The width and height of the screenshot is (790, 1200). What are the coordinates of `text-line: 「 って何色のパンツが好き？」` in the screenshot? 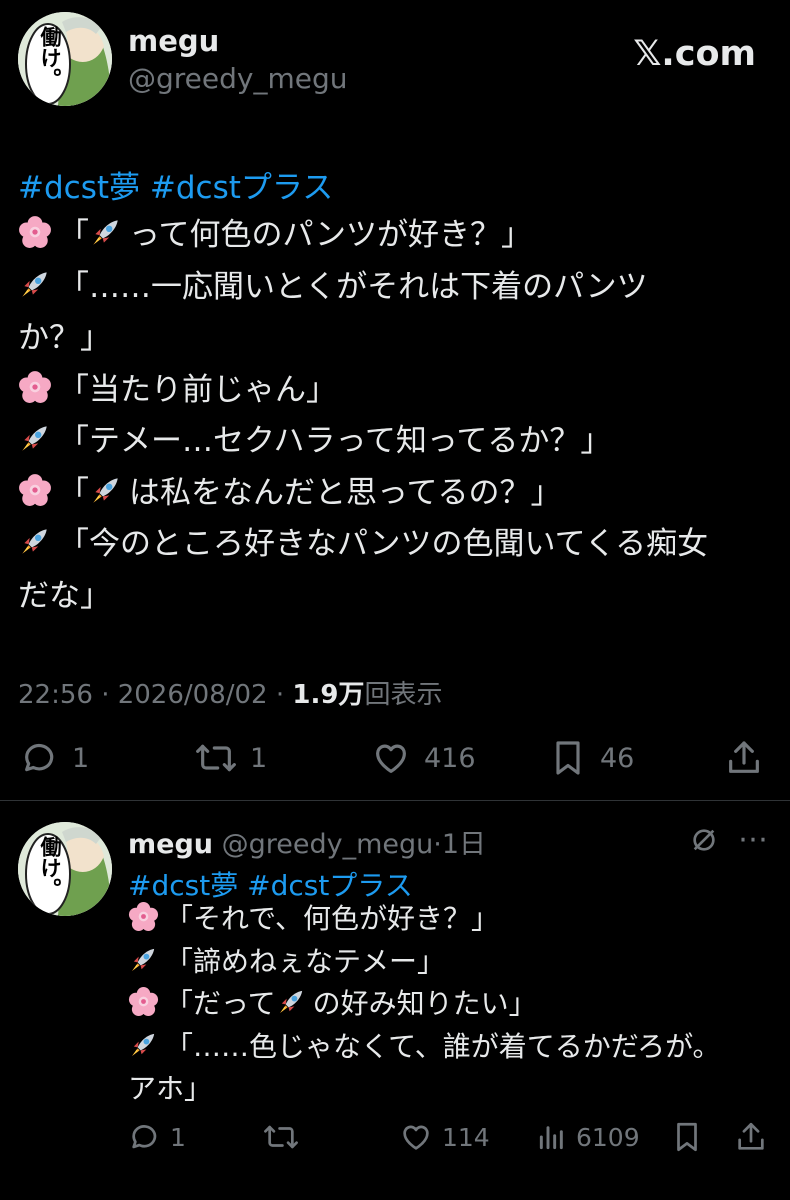 It's located at (363, 236).